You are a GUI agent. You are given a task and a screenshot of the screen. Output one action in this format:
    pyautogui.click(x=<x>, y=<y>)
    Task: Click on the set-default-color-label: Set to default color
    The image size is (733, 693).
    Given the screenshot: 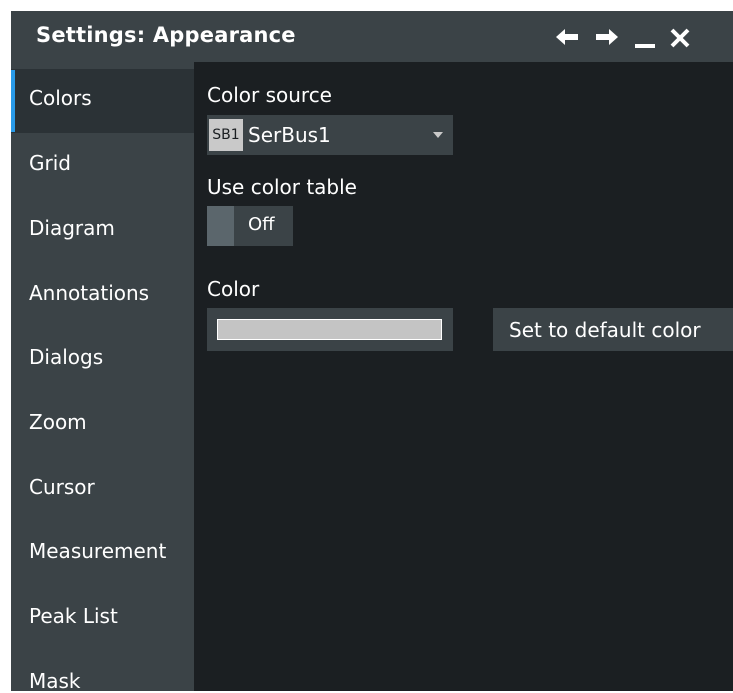 What is the action you would take?
    pyautogui.click(x=605, y=330)
    